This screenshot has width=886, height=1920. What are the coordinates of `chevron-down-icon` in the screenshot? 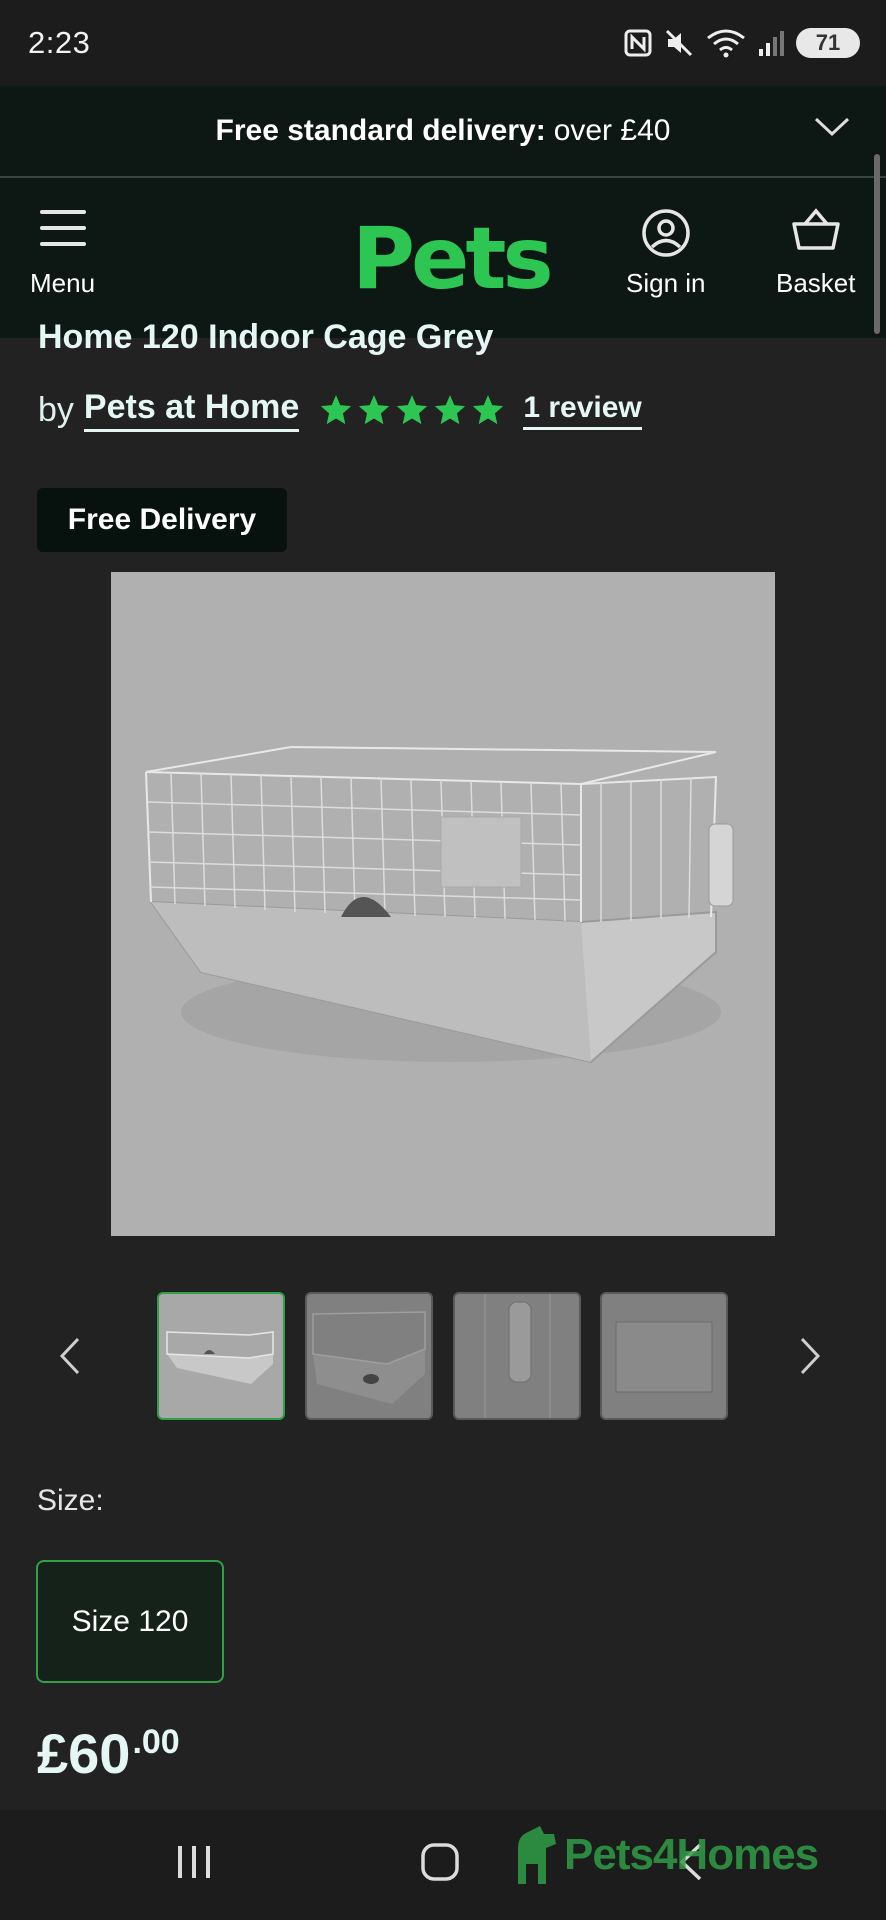 It's located at (832, 127).